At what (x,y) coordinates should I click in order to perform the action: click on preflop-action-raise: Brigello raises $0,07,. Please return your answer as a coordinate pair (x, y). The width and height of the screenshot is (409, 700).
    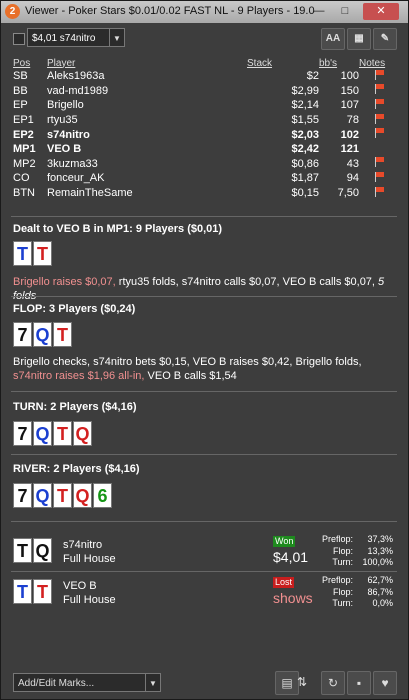
    Looking at the image, I should click on (64, 282).